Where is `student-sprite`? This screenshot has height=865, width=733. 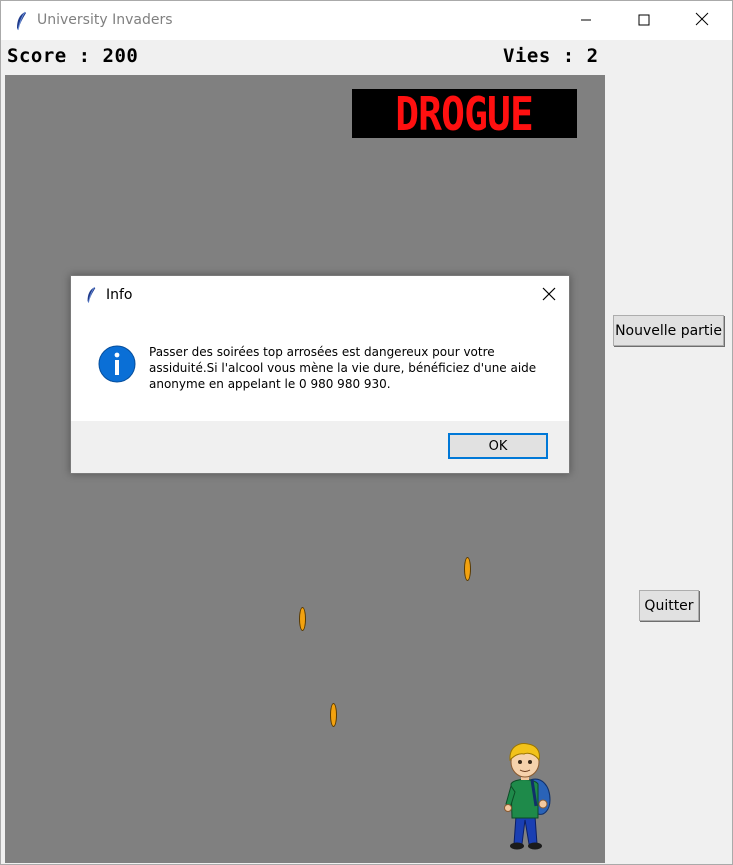 student-sprite is located at coordinates (528, 796).